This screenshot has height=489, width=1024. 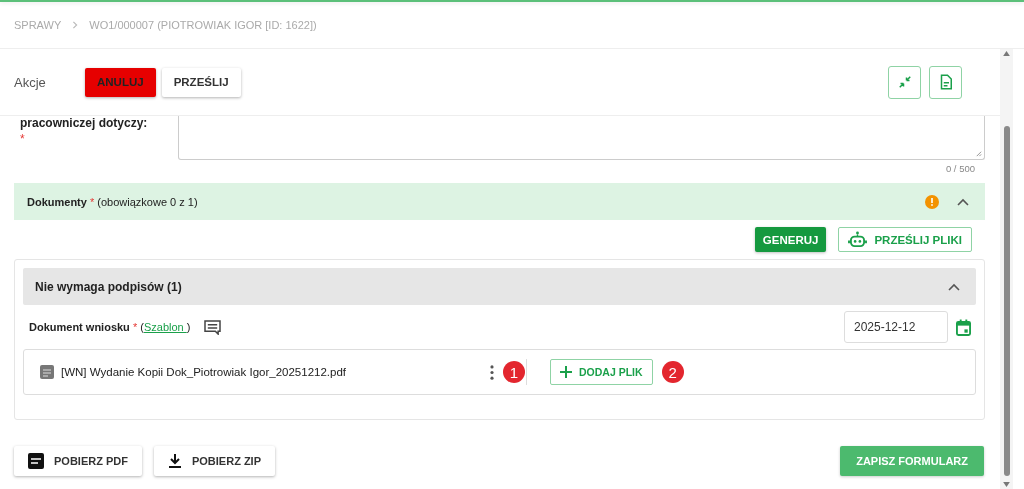 I want to click on required-mark: *, so click(x=23, y=139).